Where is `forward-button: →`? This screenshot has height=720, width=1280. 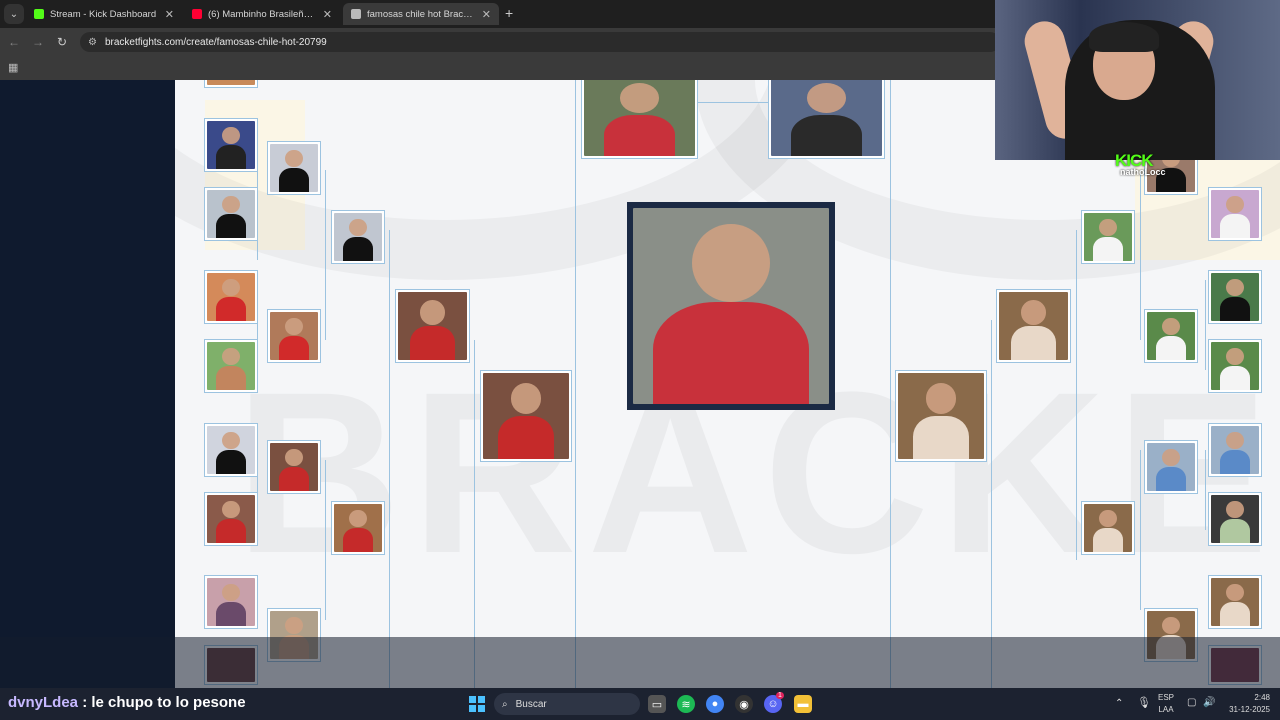 forward-button: → is located at coordinates (38, 42).